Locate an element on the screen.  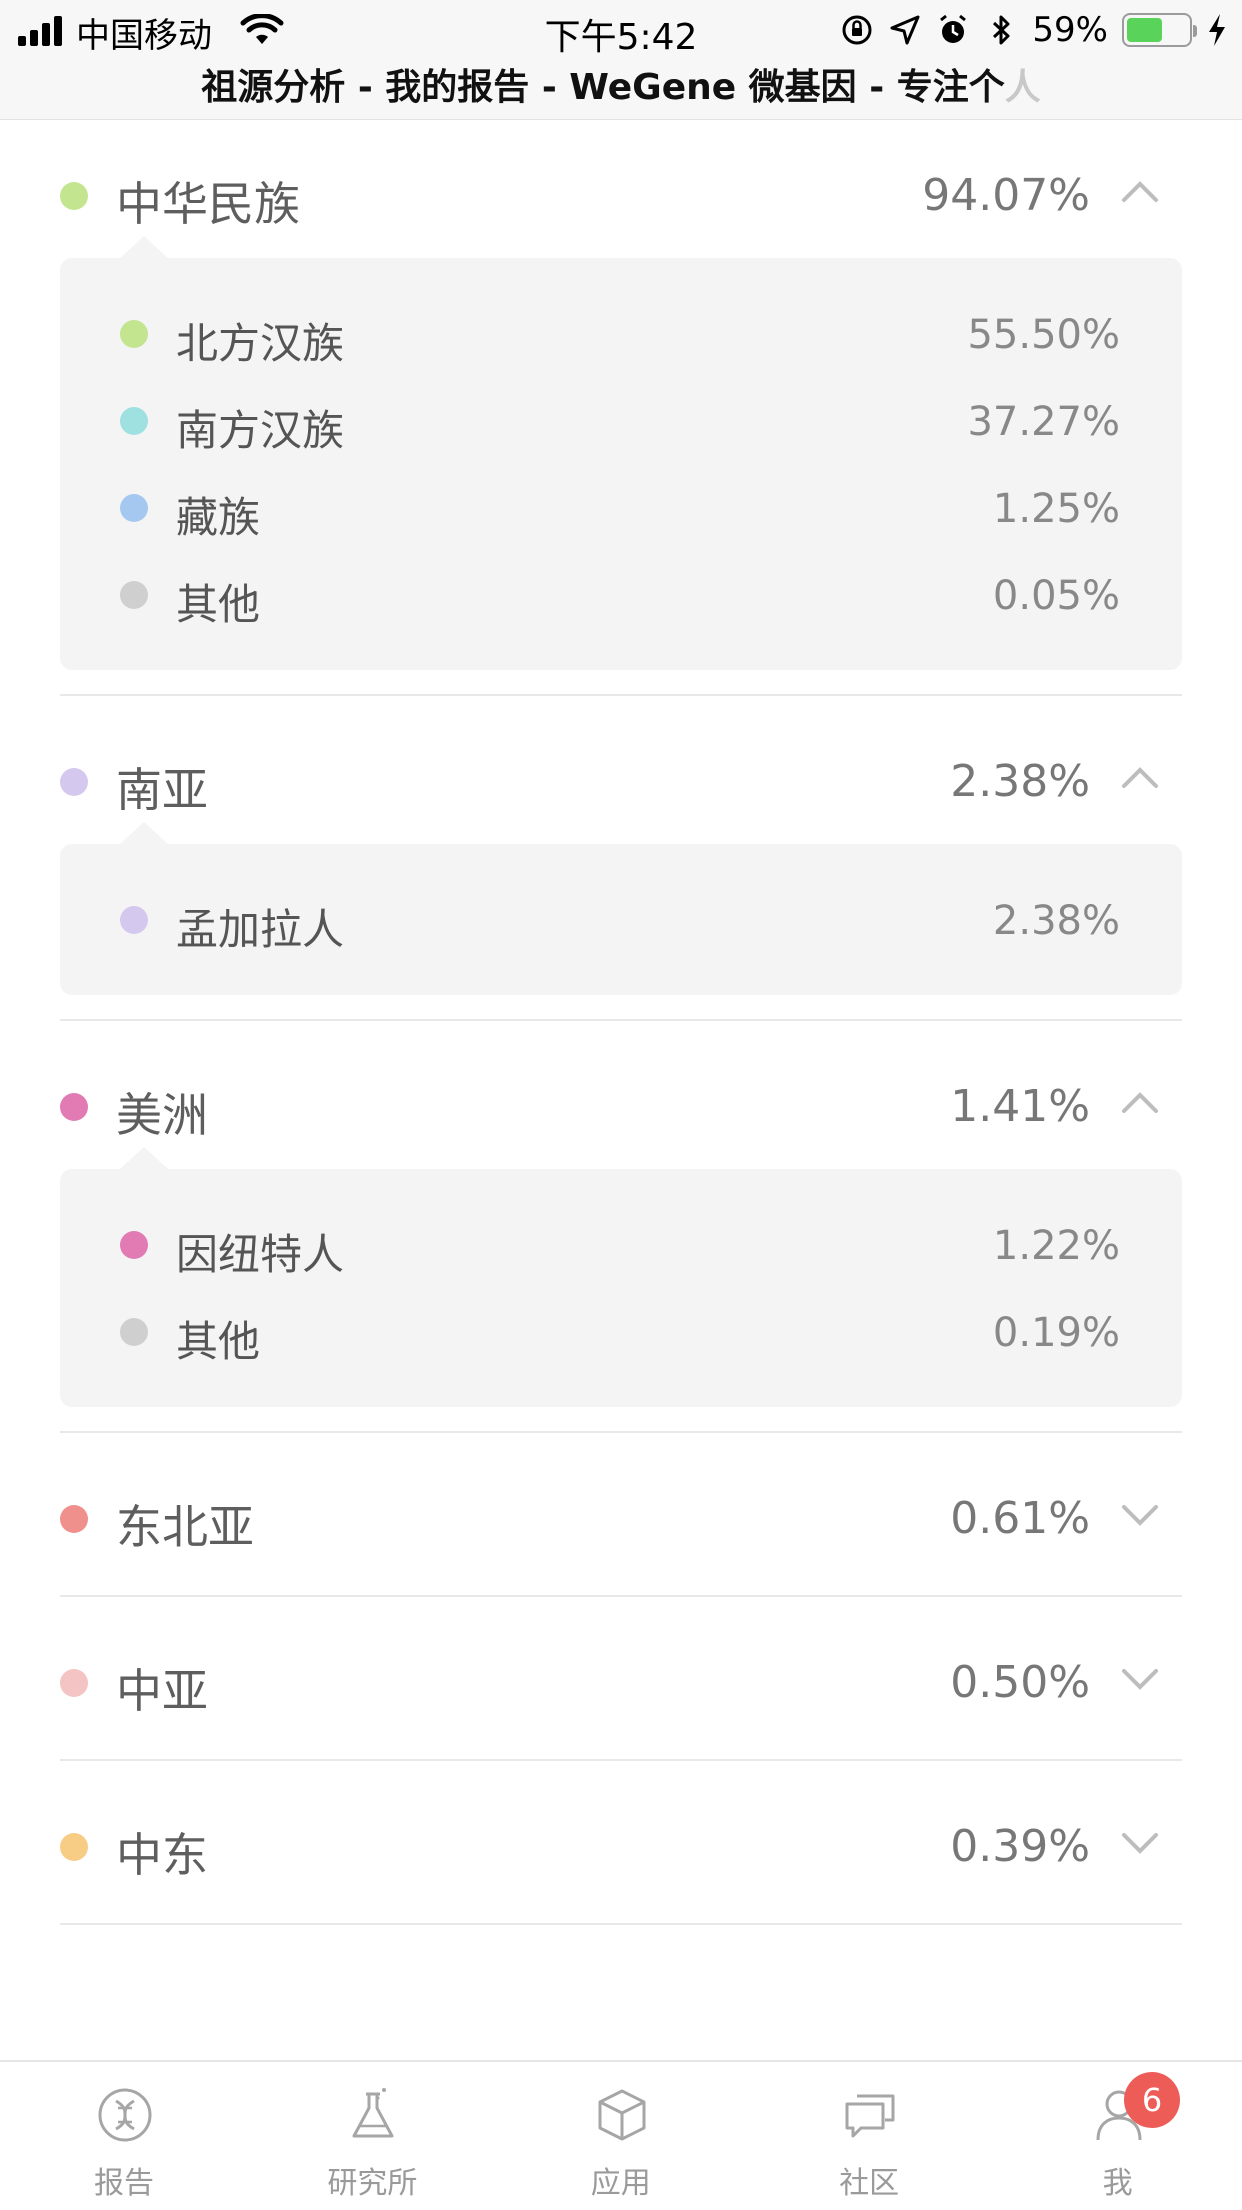
ancestry-group: 中东 0.39% is located at coordinates (621, 1841).